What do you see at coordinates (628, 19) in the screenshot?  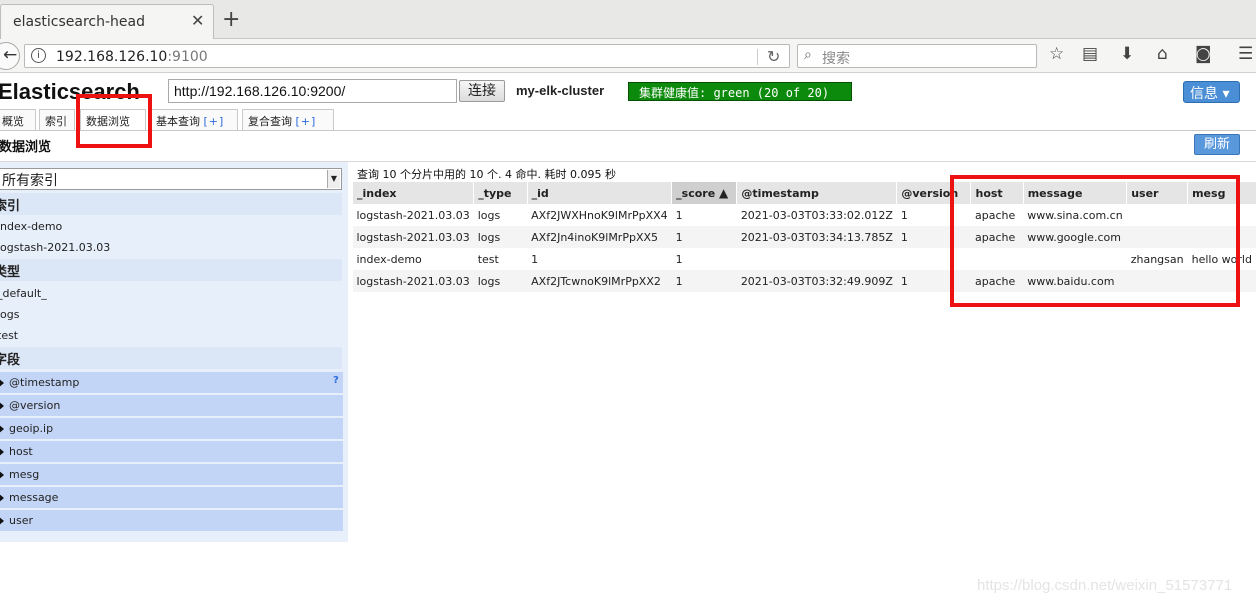 I see `browser-tab-bar: elasticsearch-head ✕ +` at bounding box center [628, 19].